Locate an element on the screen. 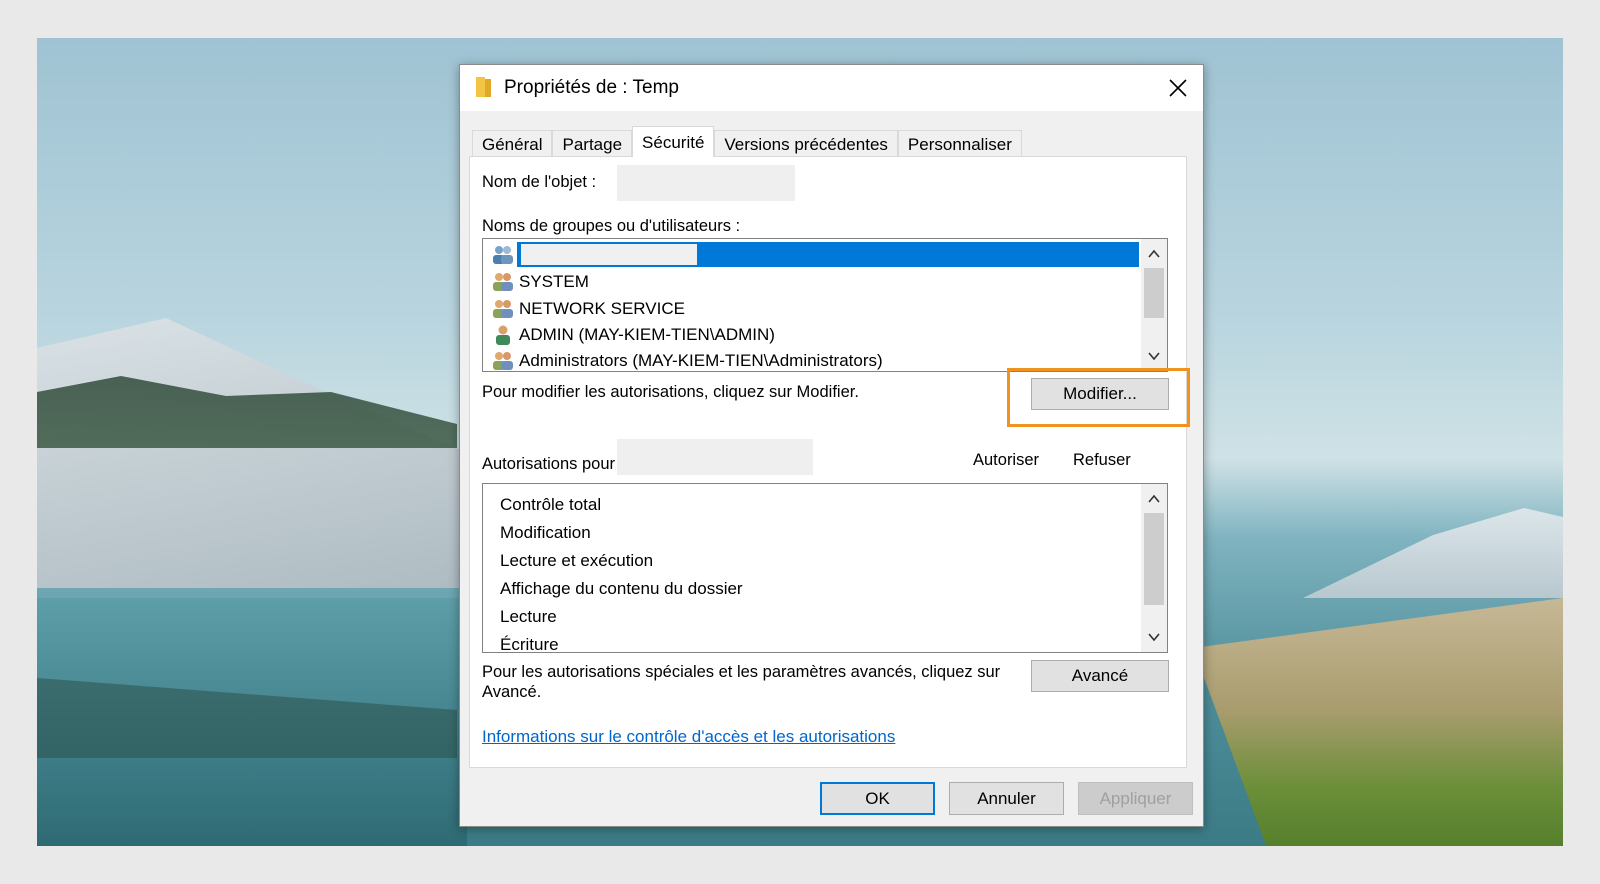 This screenshot has height=884, width=1600. close-icon is located at coordinates (1178, 88).